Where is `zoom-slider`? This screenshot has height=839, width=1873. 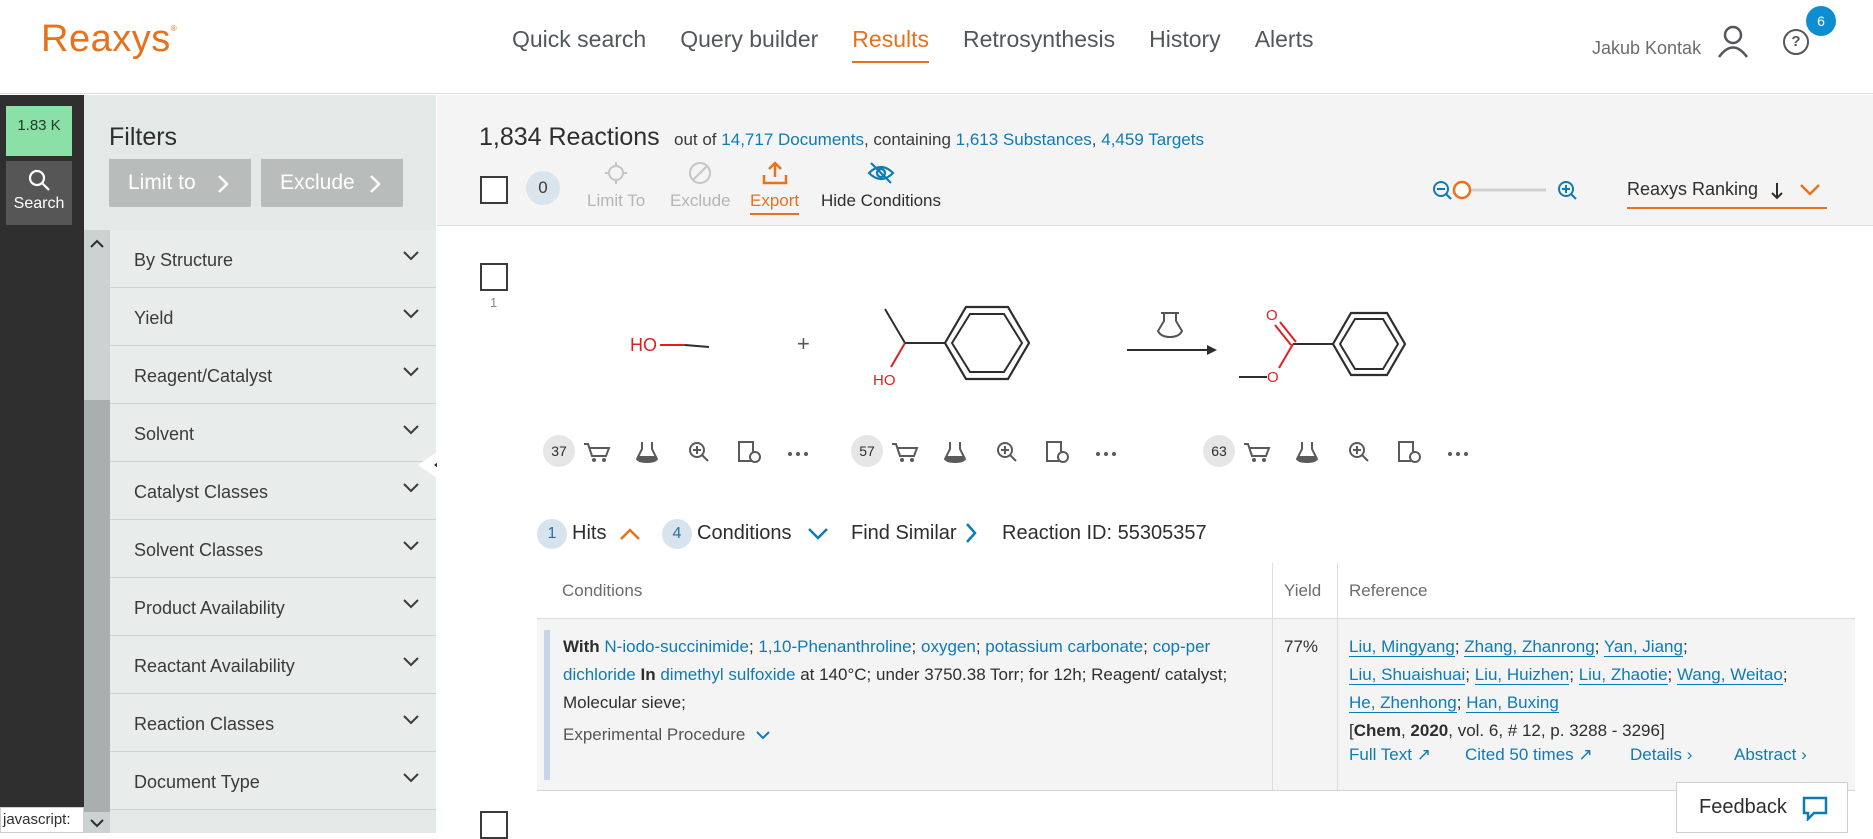
zoom-slider is located at coordinates (1507, 191).